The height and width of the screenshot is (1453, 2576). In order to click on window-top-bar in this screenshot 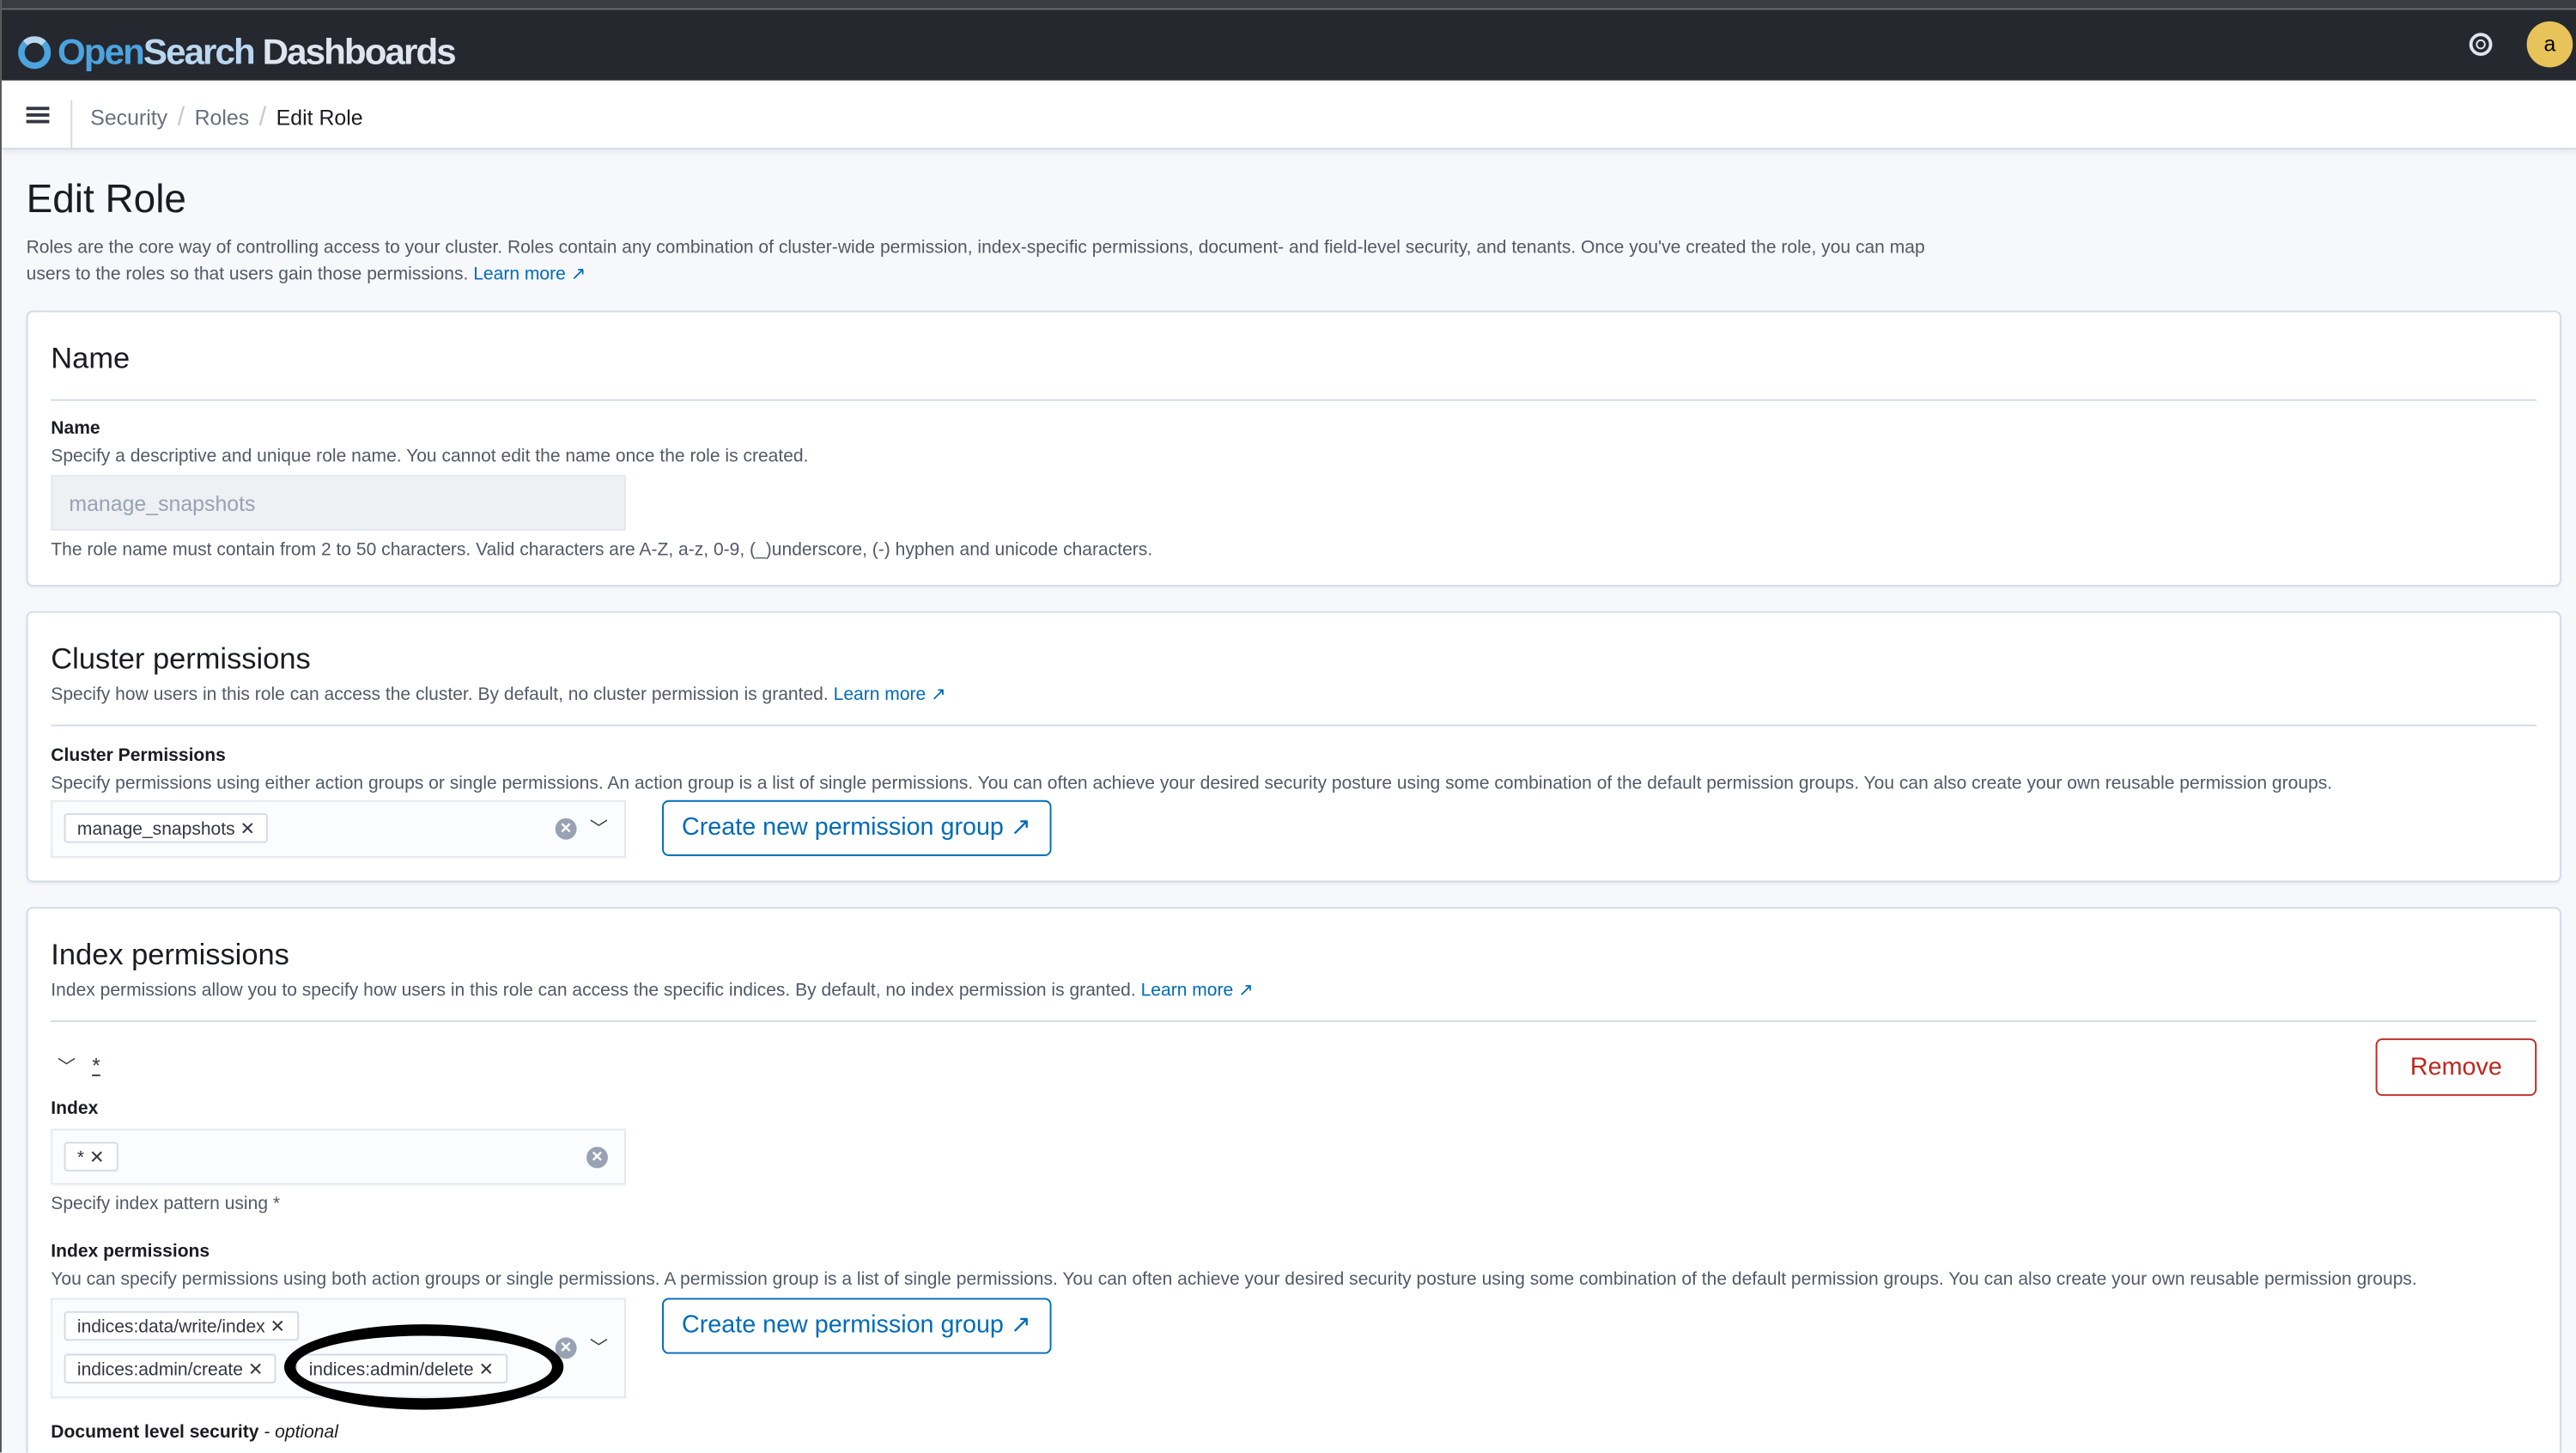, I will do `click(1288, 5)`.